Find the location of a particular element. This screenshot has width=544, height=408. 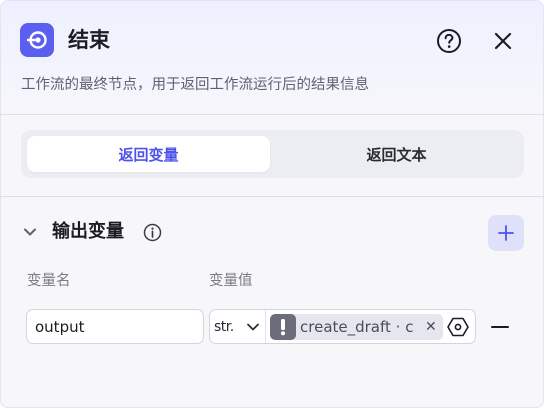

section-divider is located at coordinates (272, 196).